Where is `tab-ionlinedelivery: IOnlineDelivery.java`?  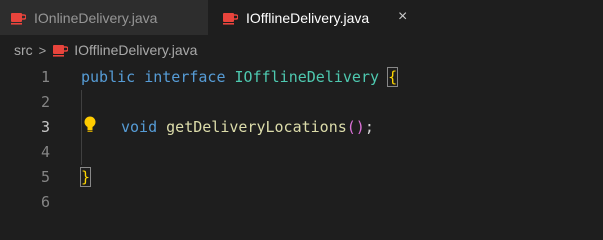 tab-ionlinedelivery: IOnlineDelivery.java is located at coordinates (104, 17).